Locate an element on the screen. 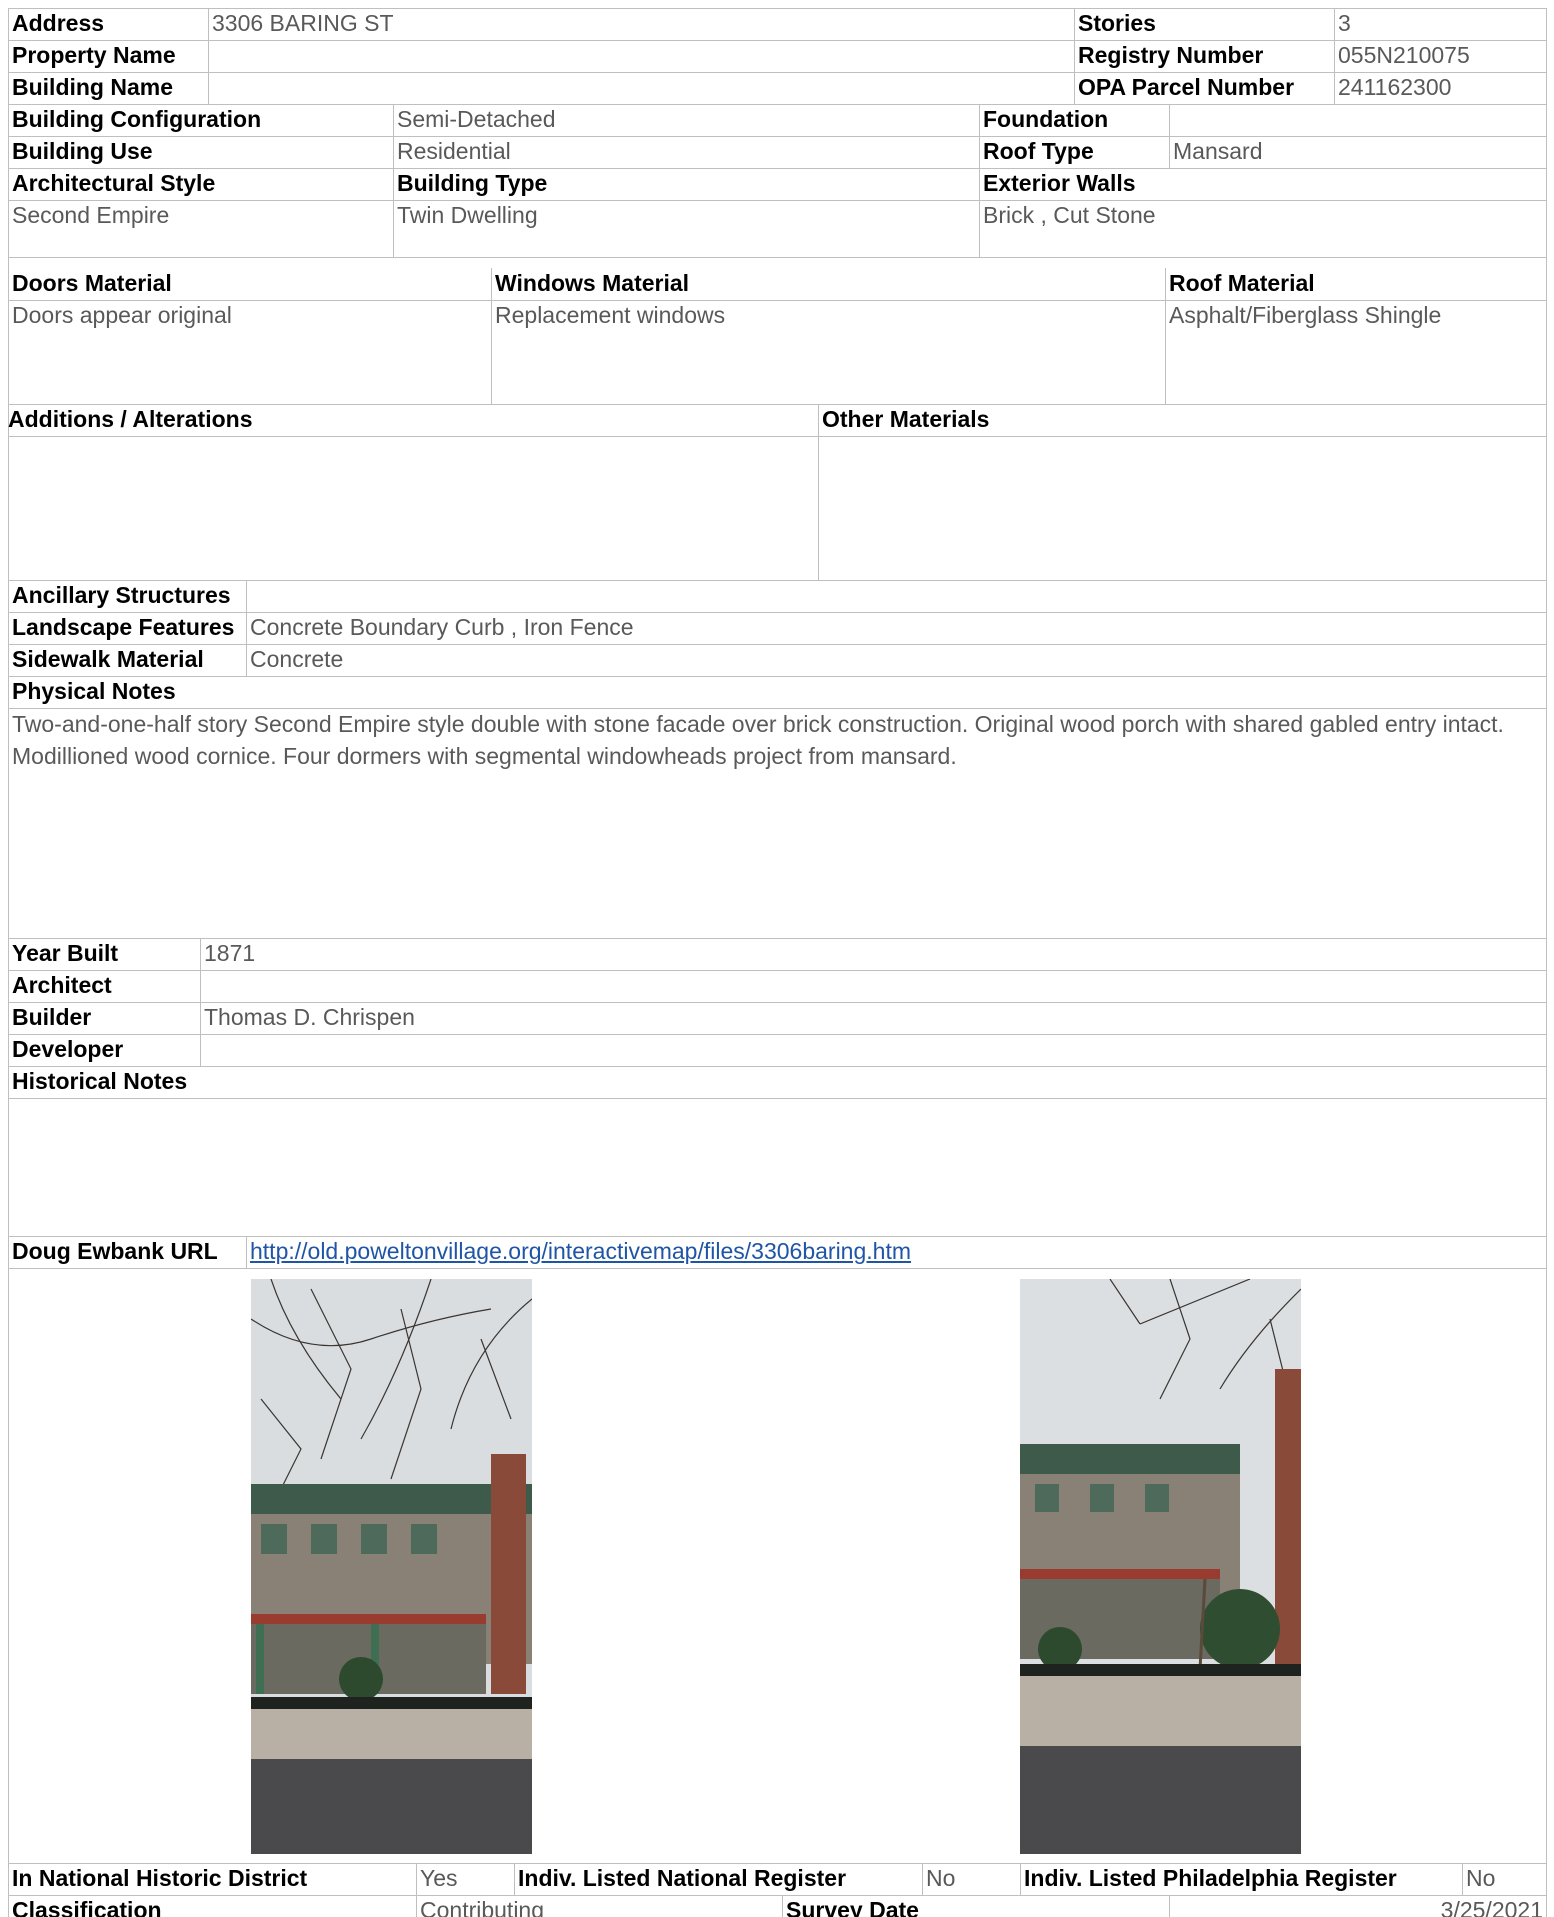 The height and width of the screenshot is (1917, 1554). building-name-label: Building Name is located at coordinates (93, 87).